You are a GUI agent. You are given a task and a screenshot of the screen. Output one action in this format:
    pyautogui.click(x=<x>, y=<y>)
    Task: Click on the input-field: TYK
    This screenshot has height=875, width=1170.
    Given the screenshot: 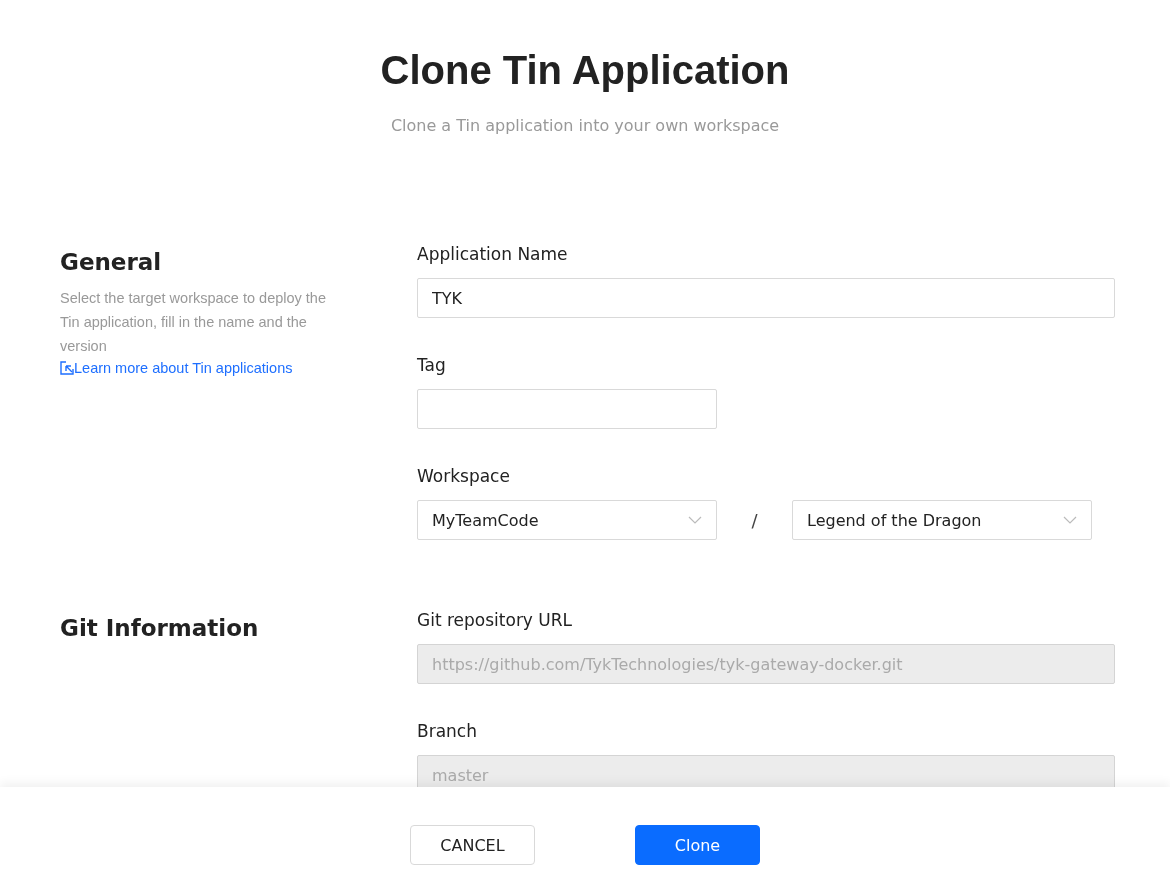 What is the action you would take?
    pyautogui.click(x=766, y=298)
    